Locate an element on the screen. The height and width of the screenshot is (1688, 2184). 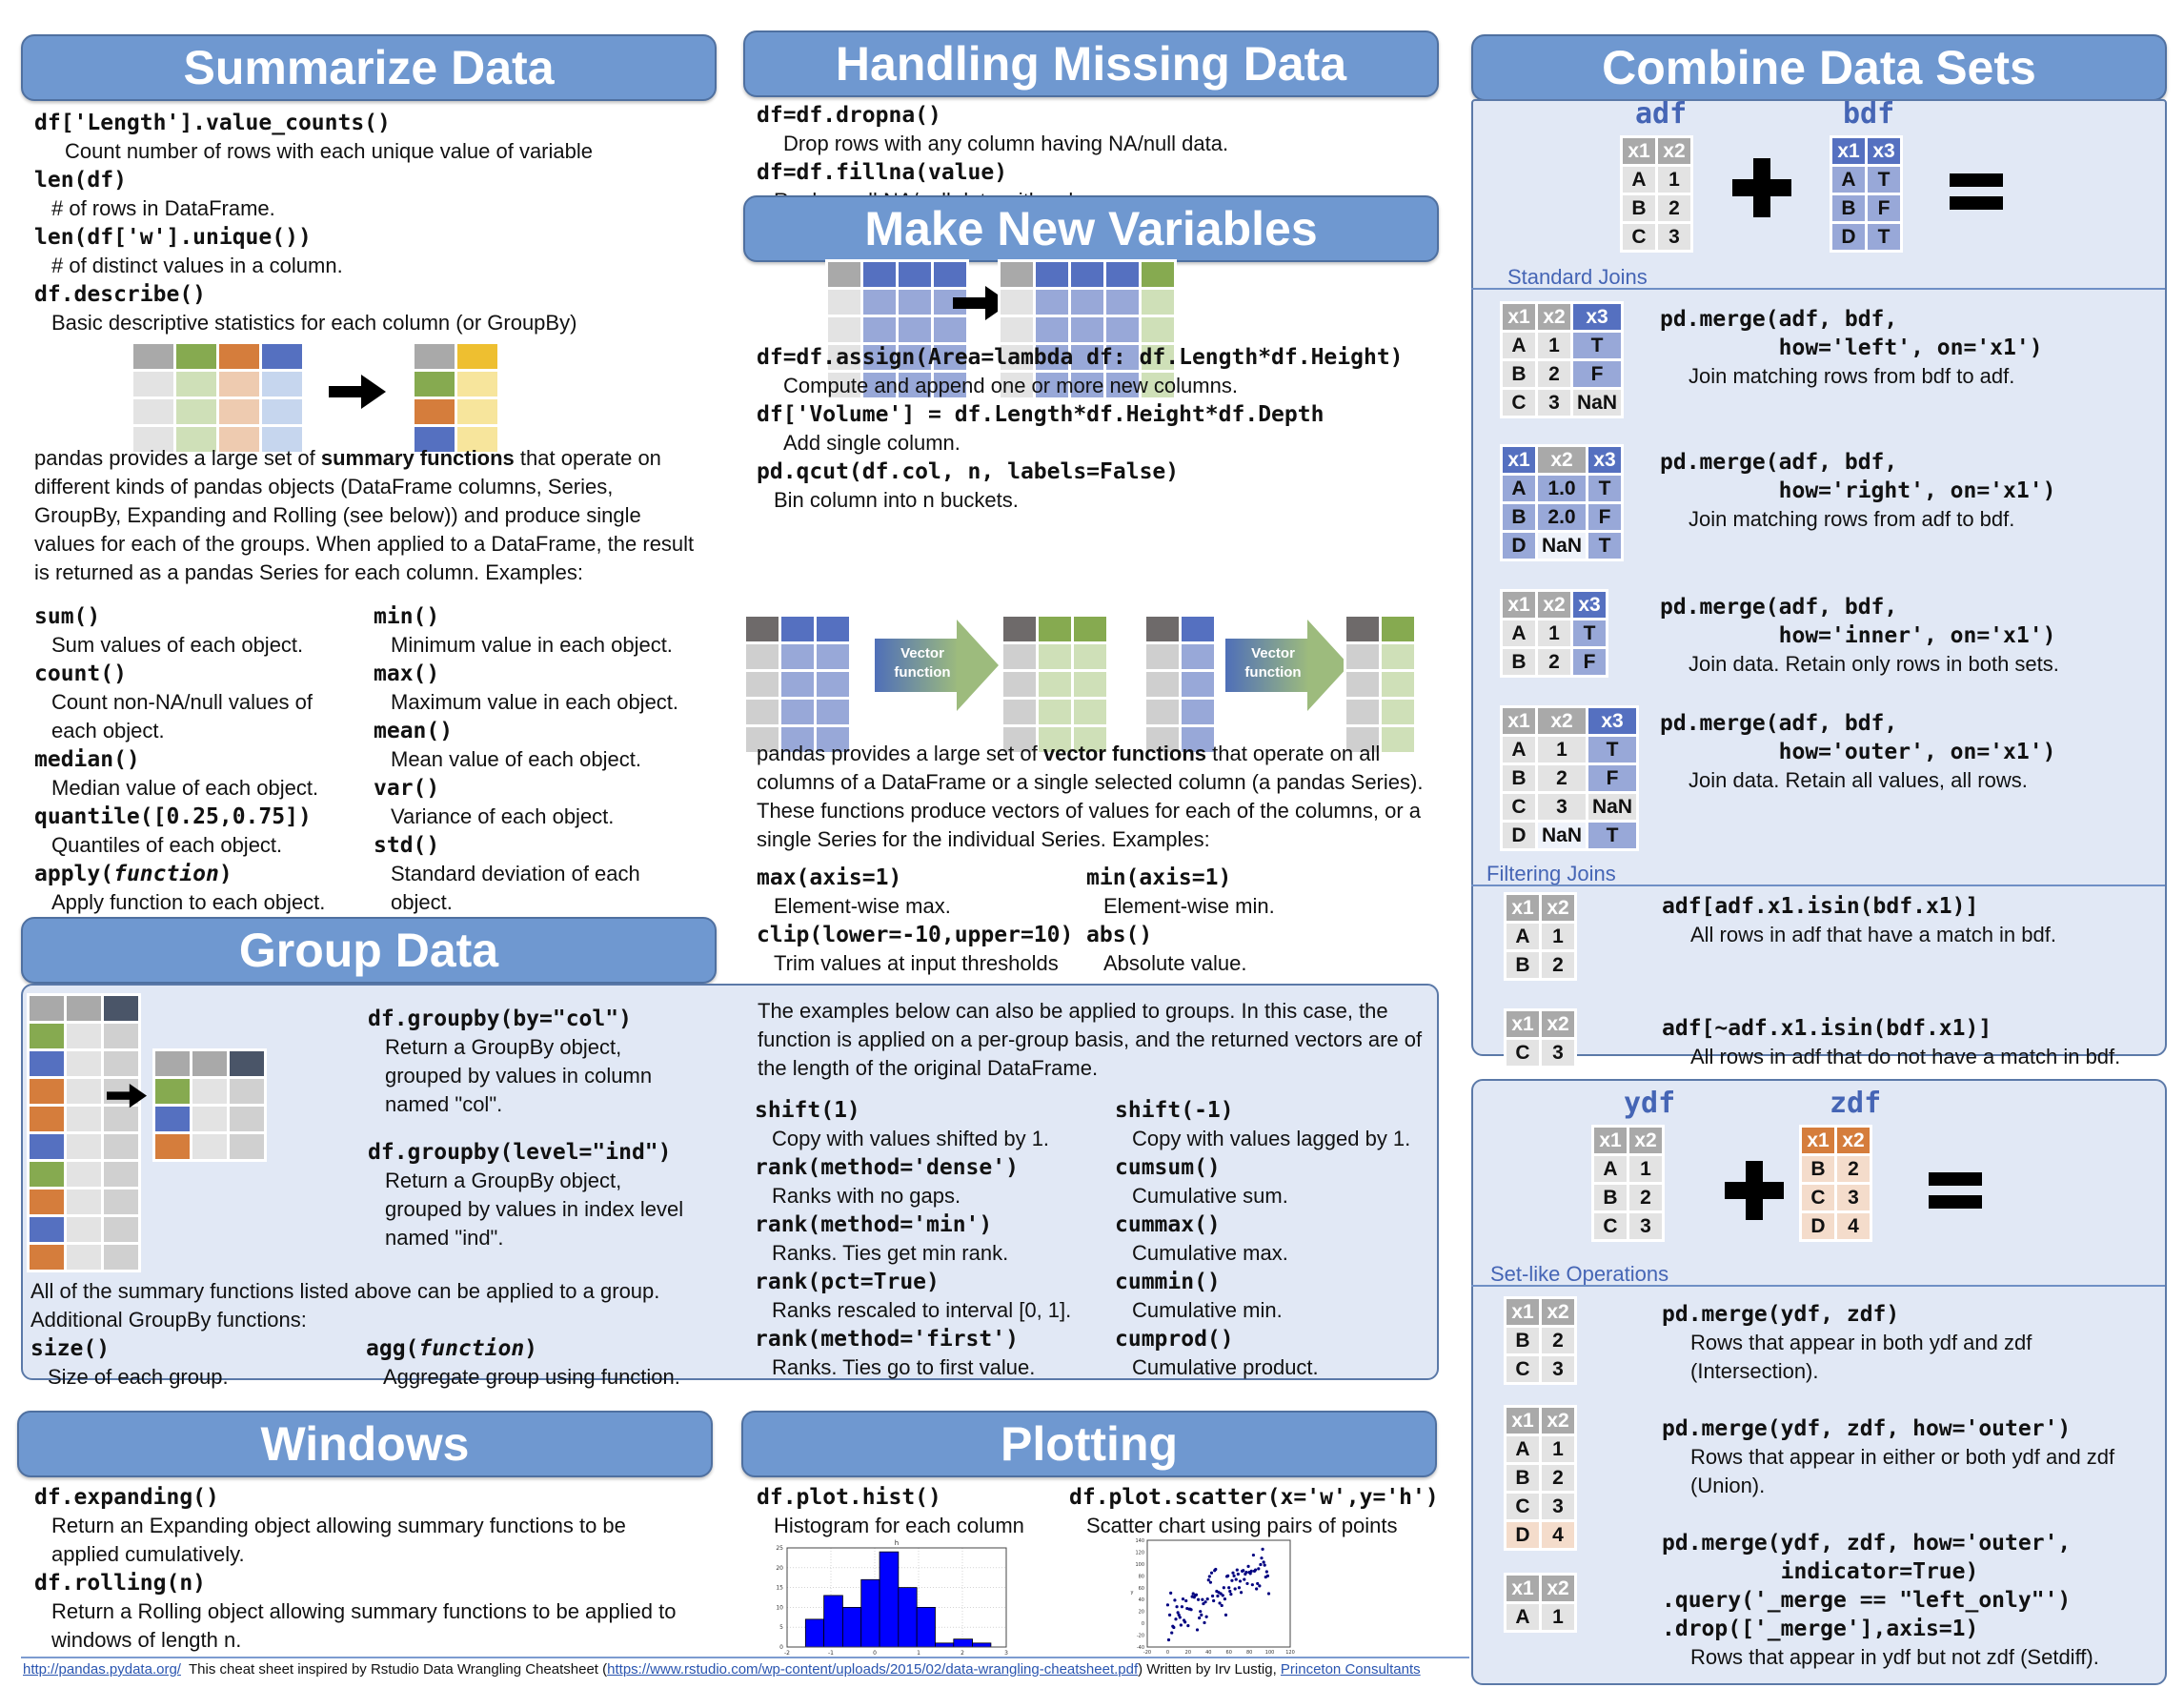
code-value-counts: df['Length'].value_counts() is located at coordinates (213, 123).